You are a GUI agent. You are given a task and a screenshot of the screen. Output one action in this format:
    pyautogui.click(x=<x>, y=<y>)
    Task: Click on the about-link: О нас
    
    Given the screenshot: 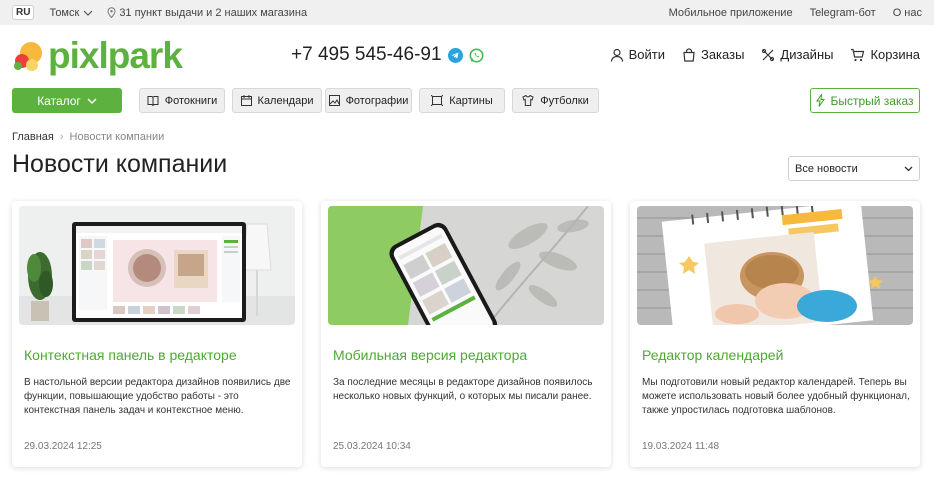 What is the action you would take?
    pyautogui.click(x=907, y=13)
    